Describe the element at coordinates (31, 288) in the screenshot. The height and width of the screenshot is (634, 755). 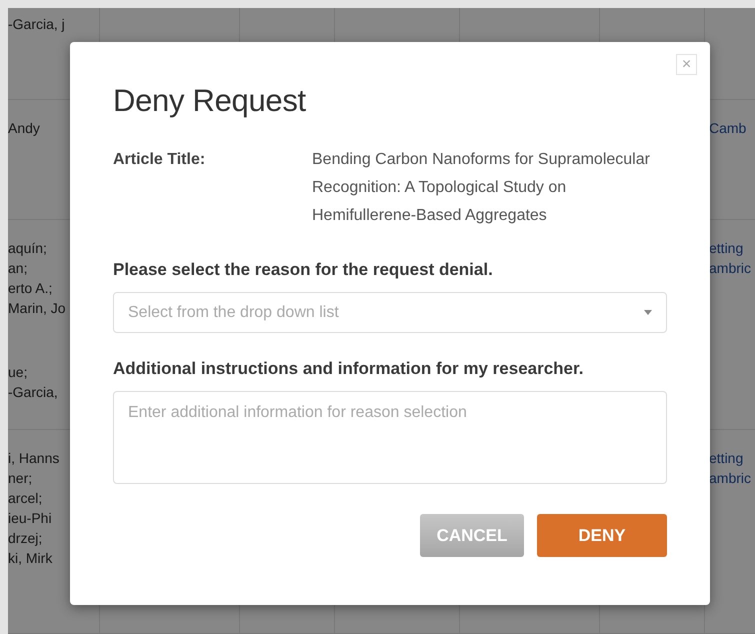
I see `author-text: erto A.;` at that location.